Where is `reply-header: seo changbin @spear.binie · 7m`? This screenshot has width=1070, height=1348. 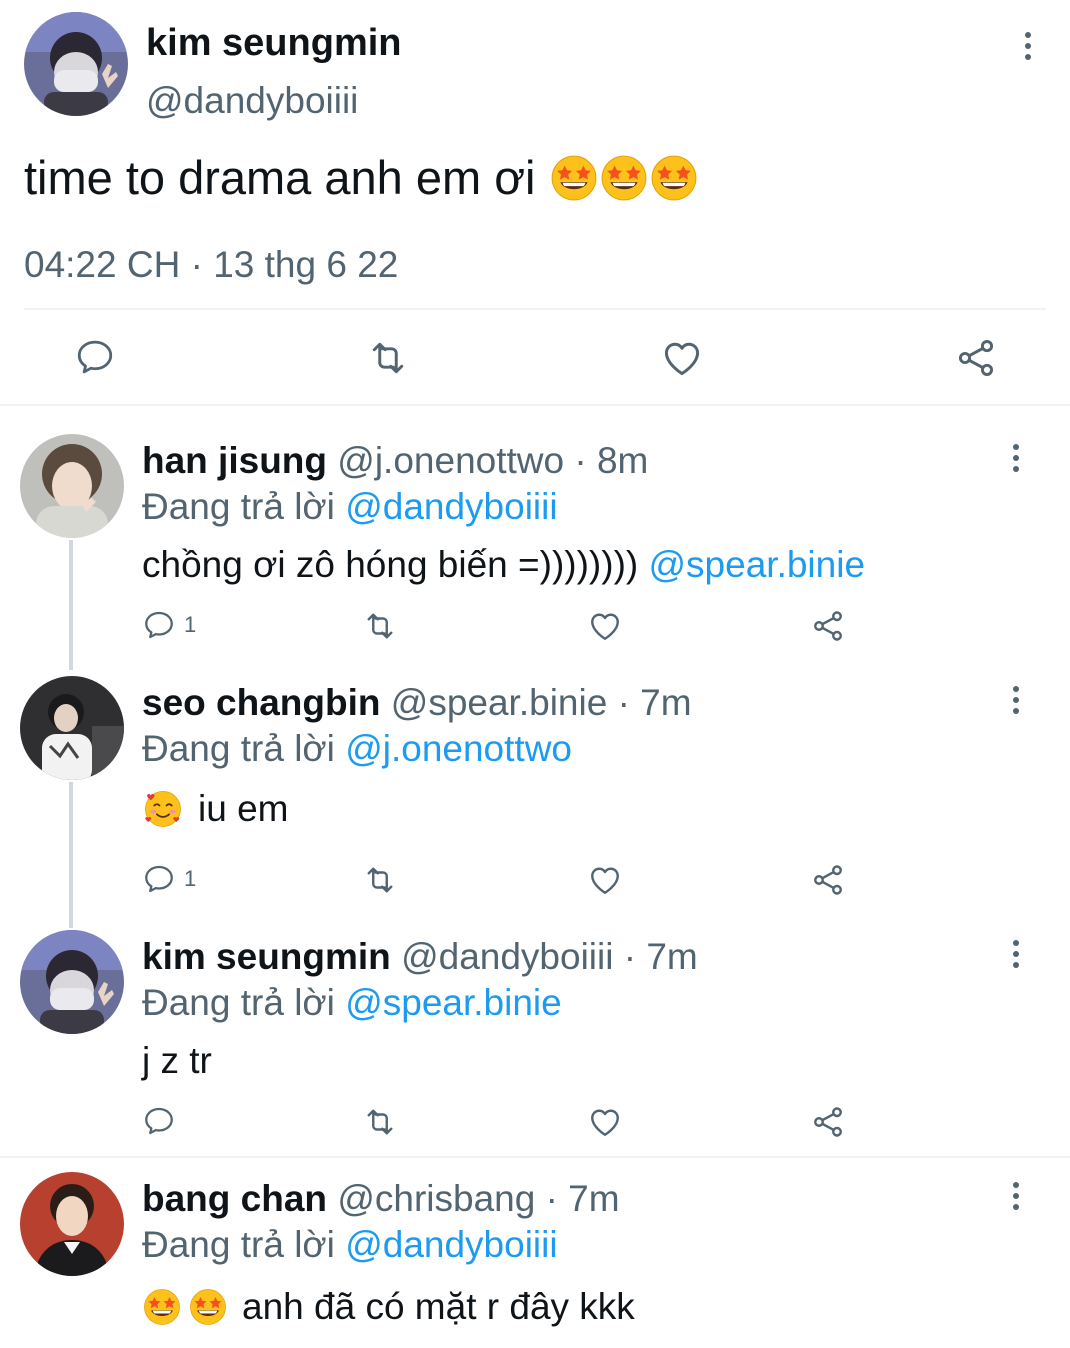 reply-header: seo changbin @spear.binie · 7m is located at coordinates (417, 703).